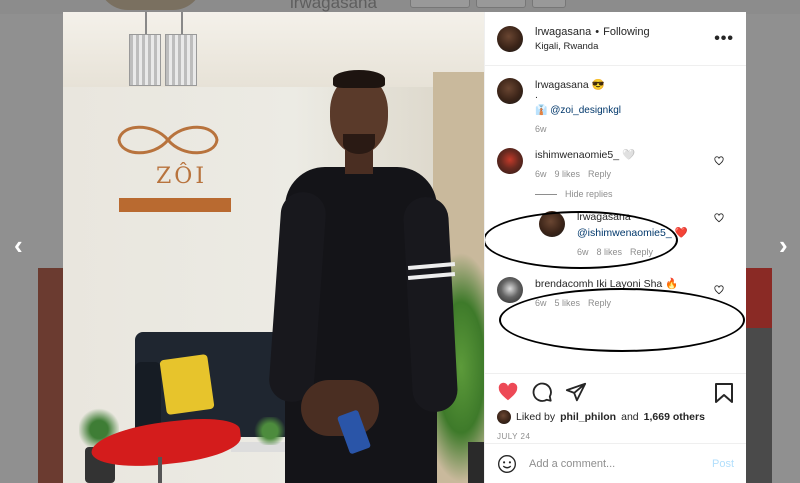 This screenshot has height=483, width=800. I want to click on comment-text: Iki Layoni Sha, so click(629, 284).